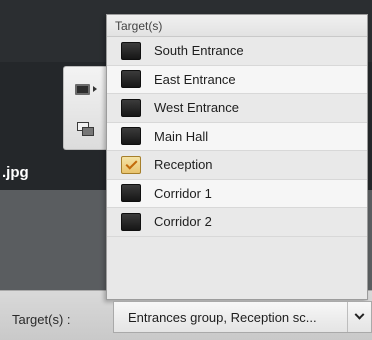  Describe the element at coordinates (95, 89) in the screenshot. I see `submenu-arrow-icon` at that location.